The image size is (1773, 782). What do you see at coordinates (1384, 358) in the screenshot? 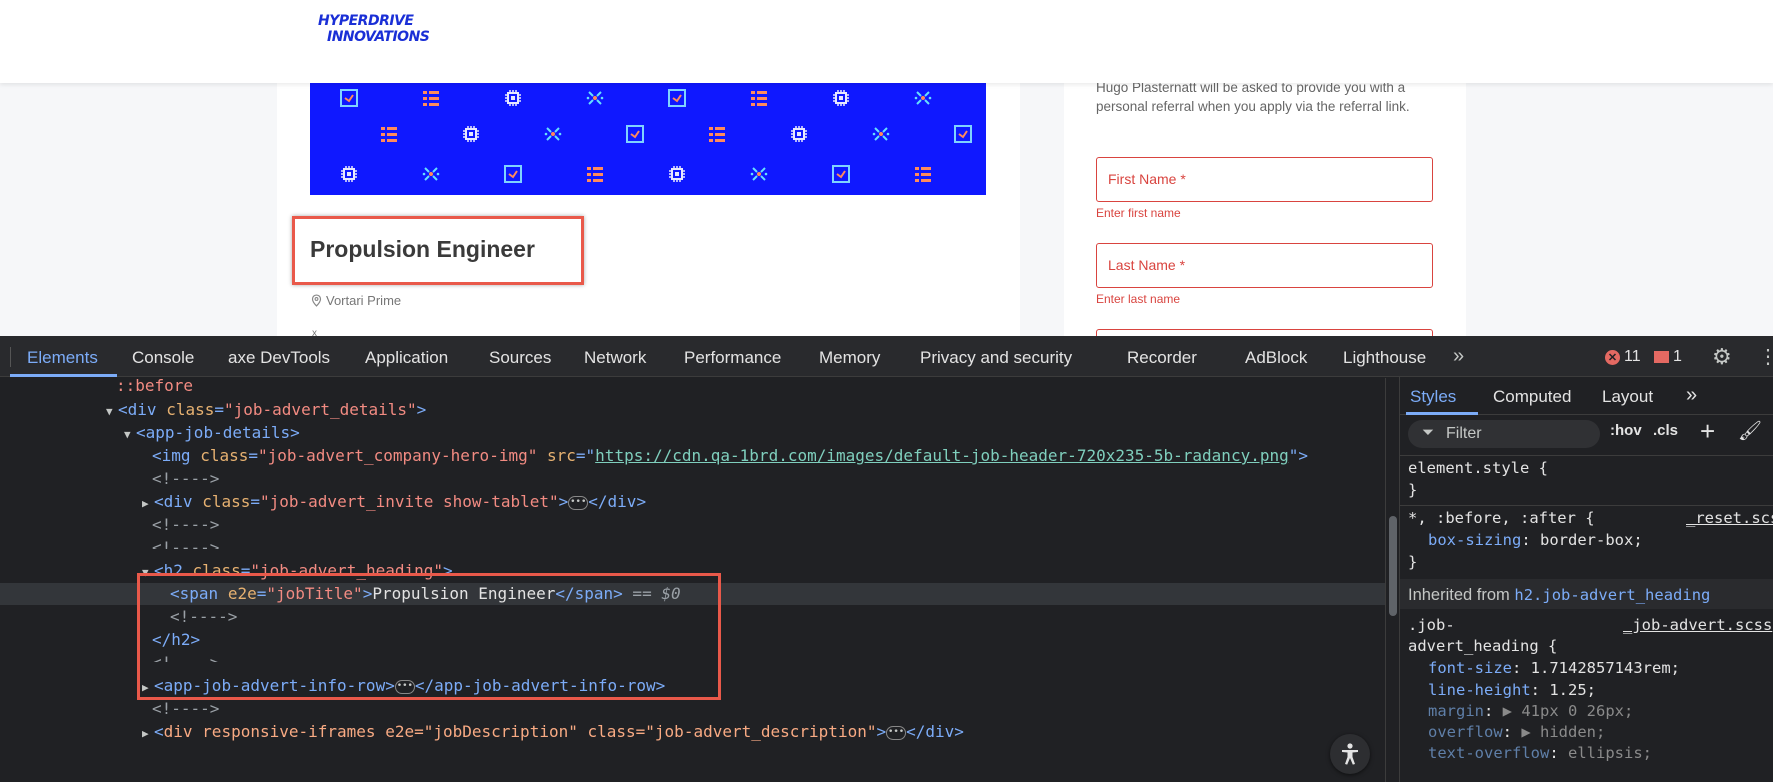
I see `tab-lighthouse: Lighthouse` at bounding box center [1384, 358].